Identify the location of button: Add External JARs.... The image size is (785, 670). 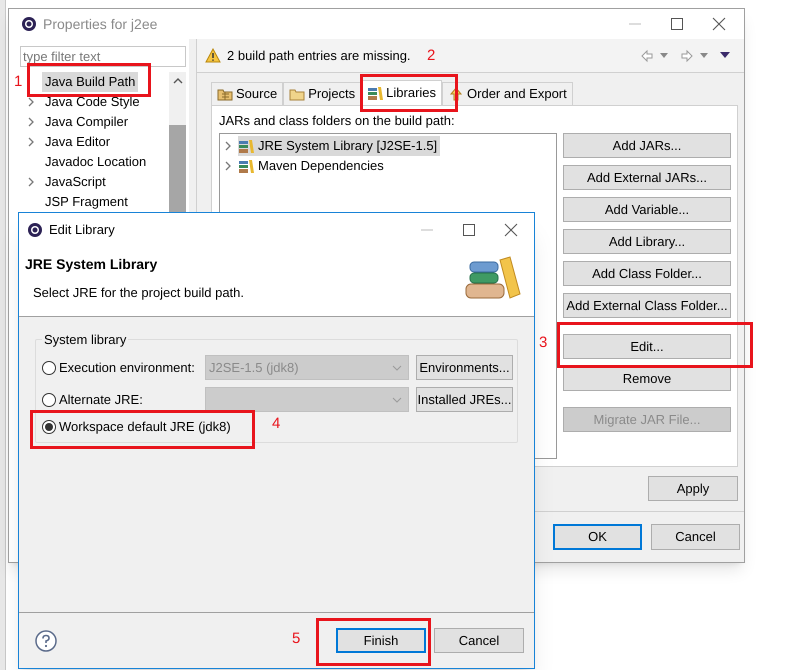
(647, 177).